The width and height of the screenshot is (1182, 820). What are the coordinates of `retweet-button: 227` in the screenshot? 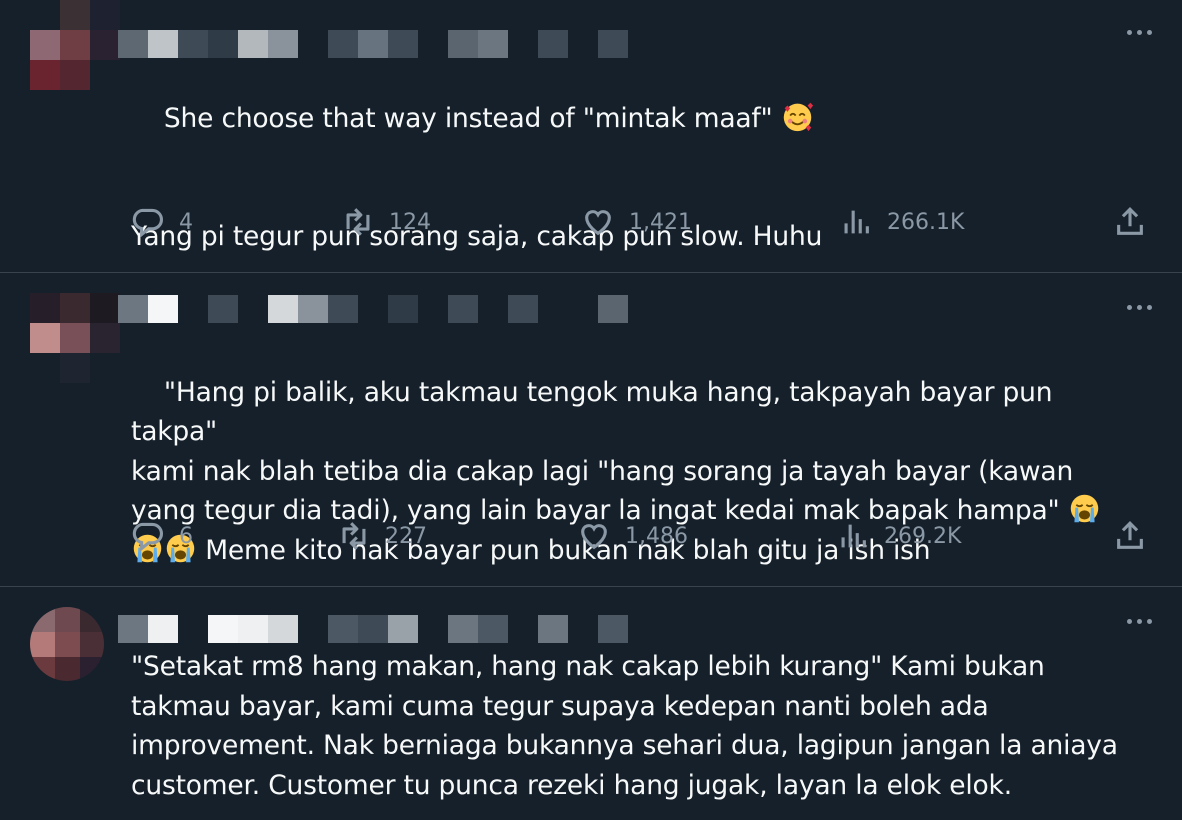 It's located at (382, 536).